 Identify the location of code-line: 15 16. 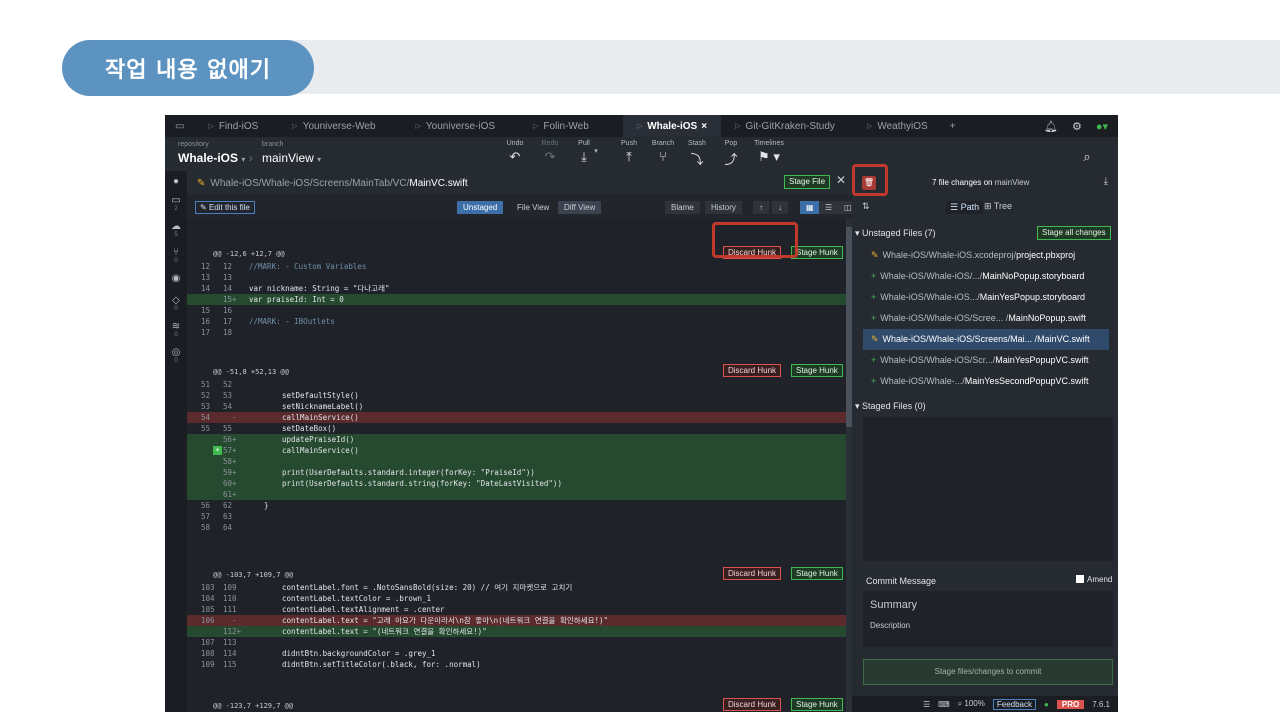
(217, 310).